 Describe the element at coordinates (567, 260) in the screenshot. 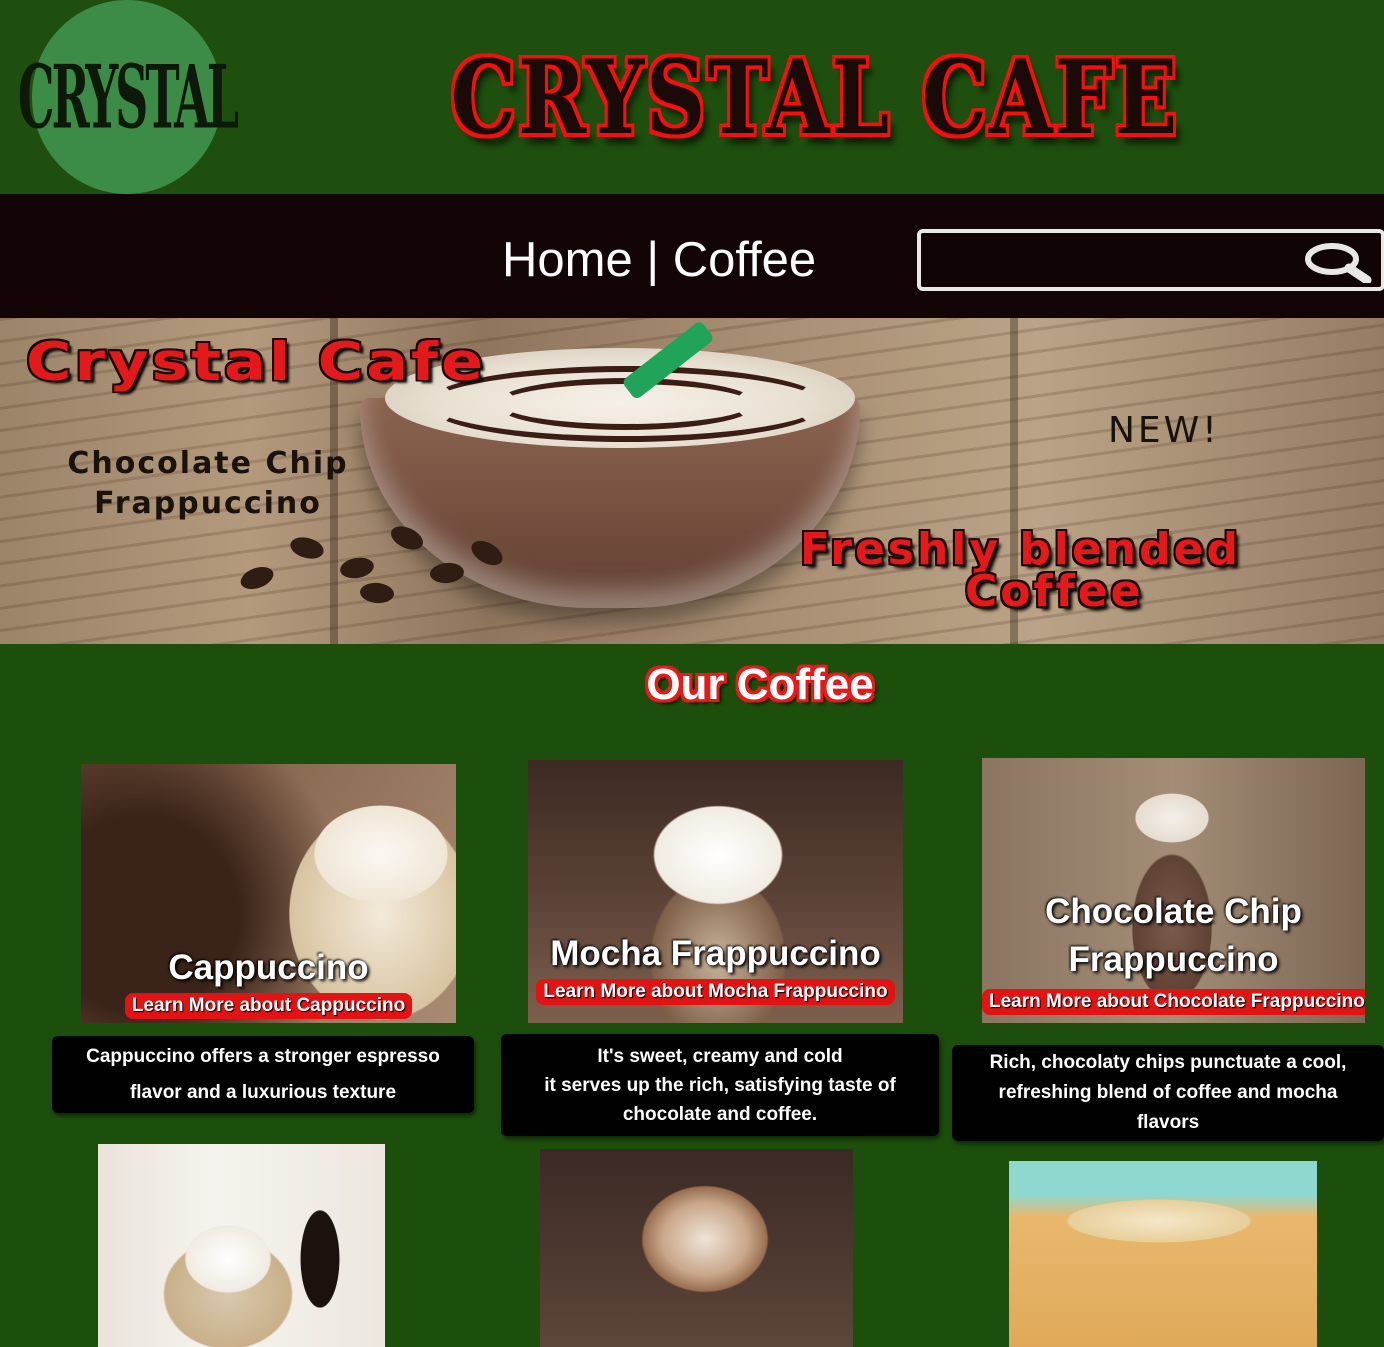

I see `nav-home-link: Home` at that location.